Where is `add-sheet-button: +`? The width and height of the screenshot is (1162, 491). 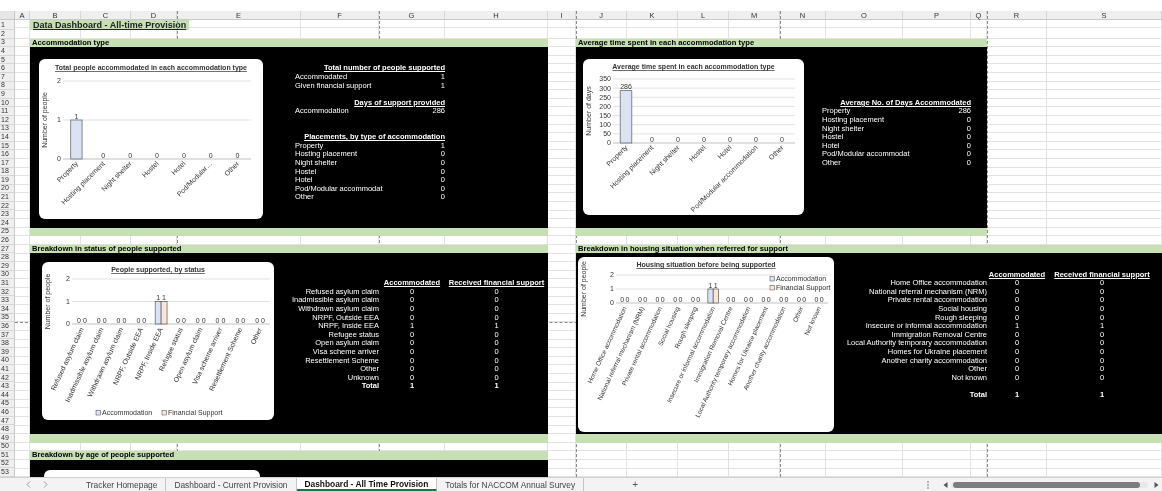
add-sheet-button: + is located at coordinates (635, 484).